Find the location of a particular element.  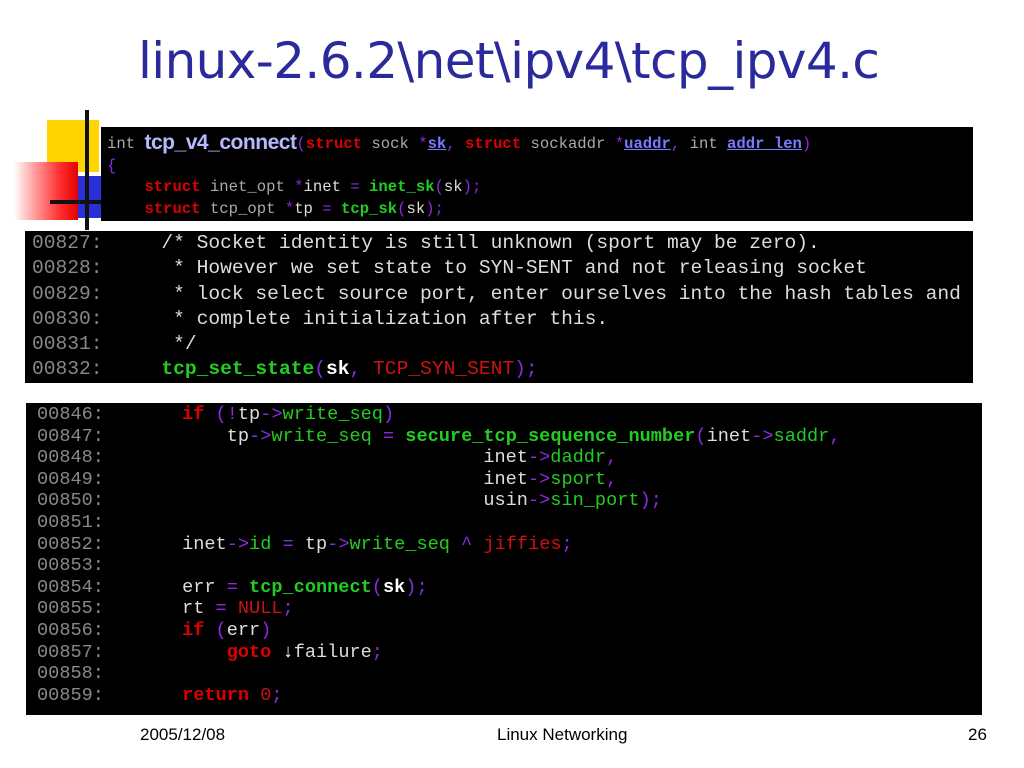

code-line: 00849: inet->sport, is located at coordinates (439, 480).